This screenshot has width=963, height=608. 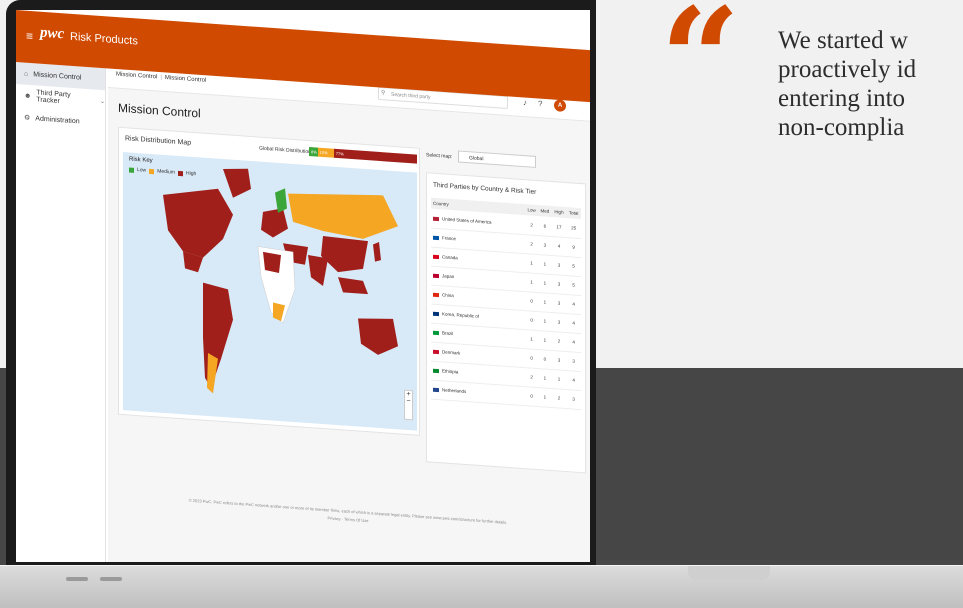 What do you see at coordinates (448, 295) in the screenshot?
I see `country-name: China` at bounding box center [448, 295].